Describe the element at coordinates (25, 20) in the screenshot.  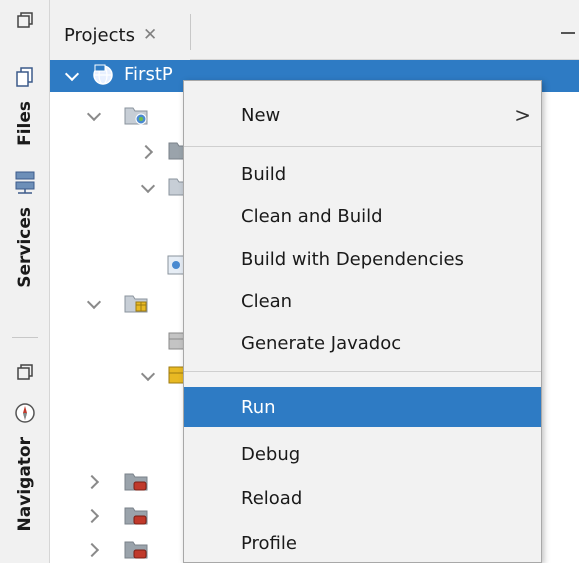
I see `restore-window-icon` at that location.